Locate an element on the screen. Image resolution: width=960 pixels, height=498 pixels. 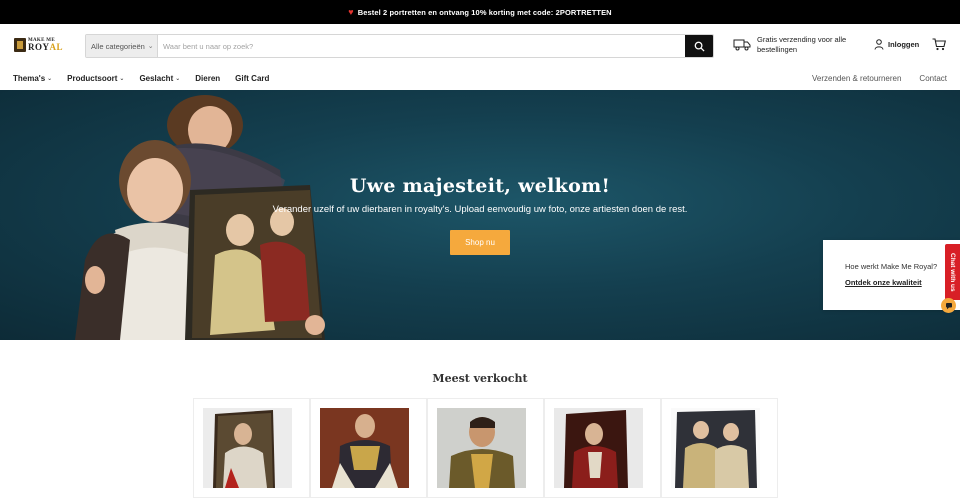
user-icon is located at coordinates (879, 44).